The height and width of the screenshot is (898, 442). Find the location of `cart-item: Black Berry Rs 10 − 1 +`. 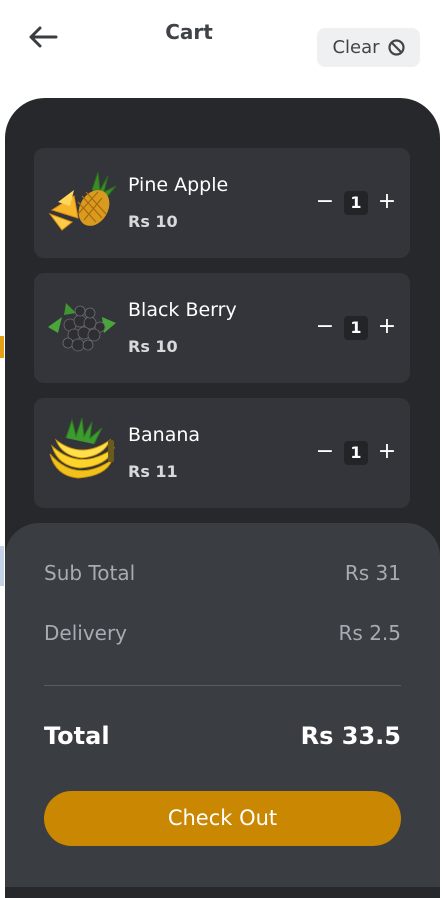

cart-item: Black Berry Rs 10 − 1 + is located at coordinates (222, 328).